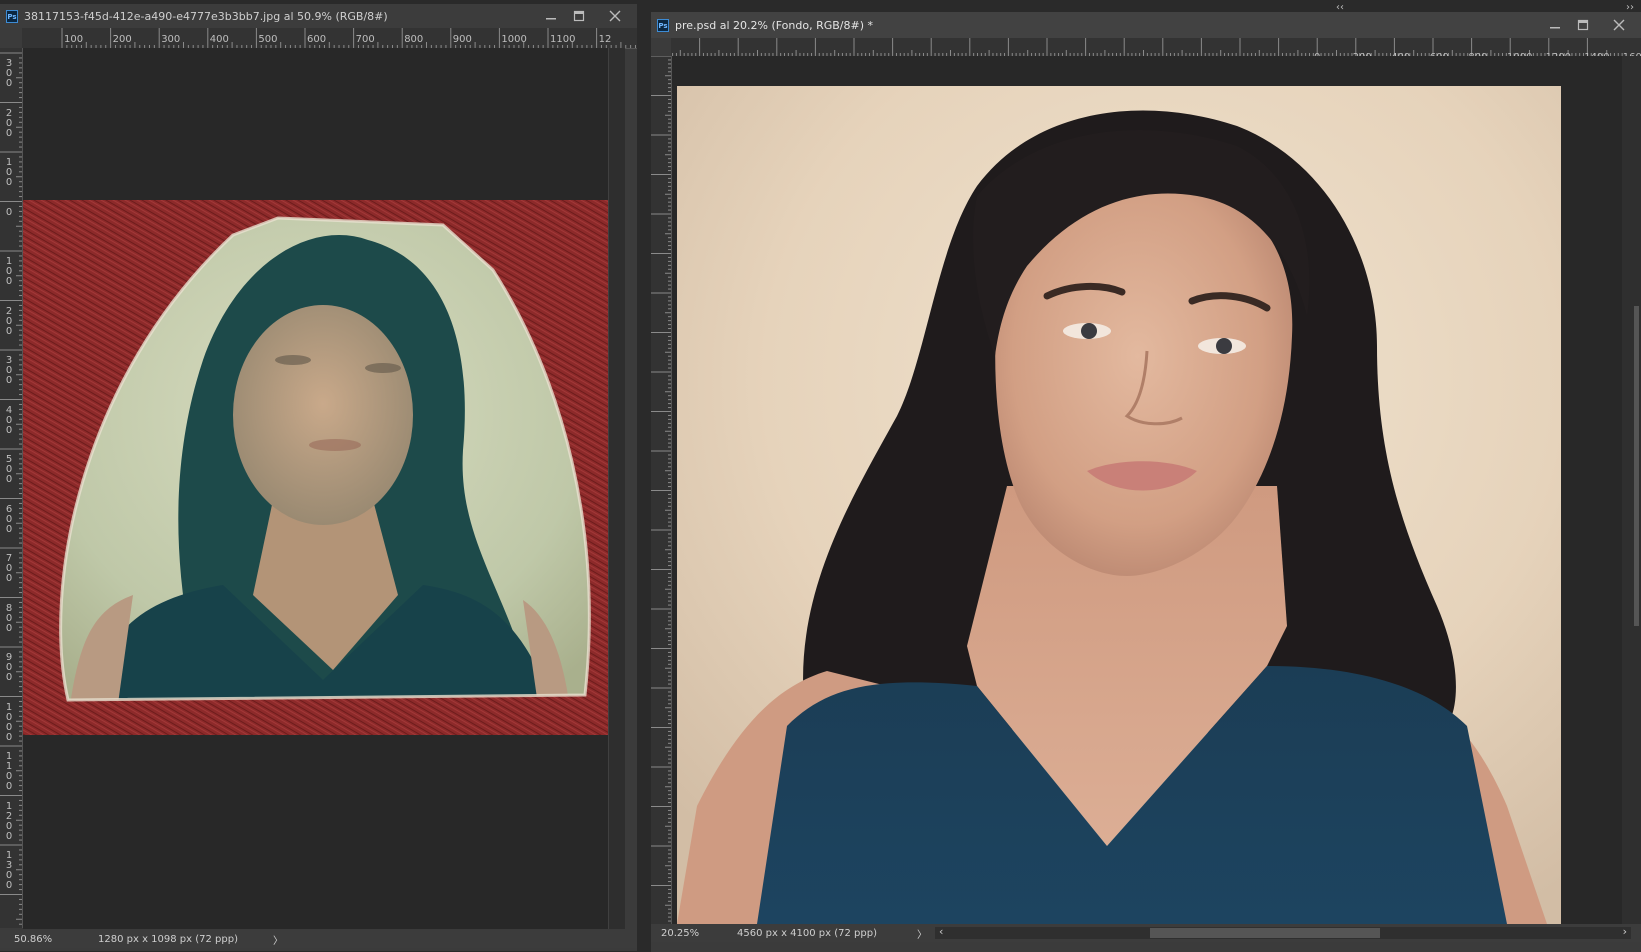  I want to click on ruler-label: 1000, so click(514, 39).